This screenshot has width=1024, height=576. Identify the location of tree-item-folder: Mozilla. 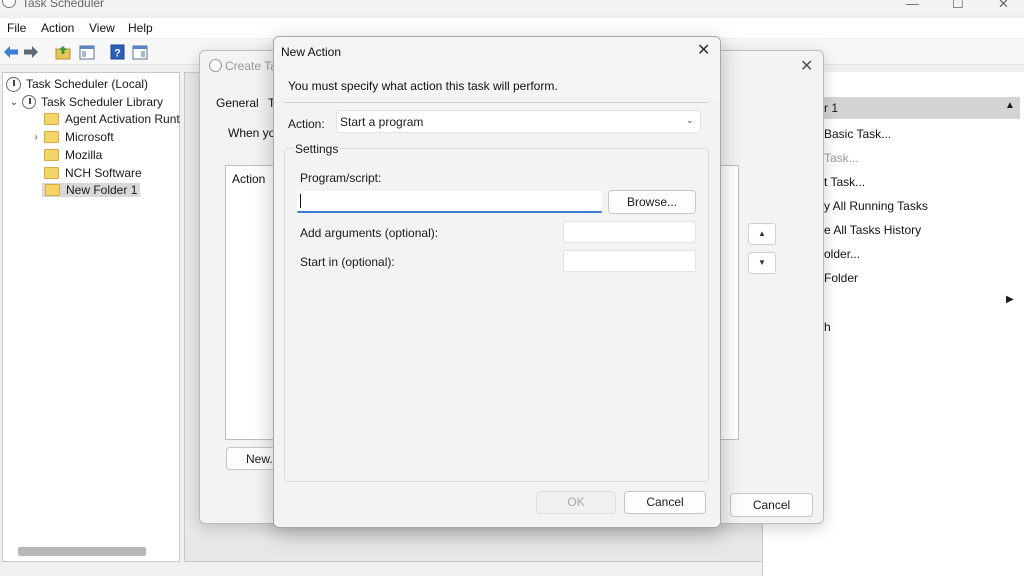
(73, 155).